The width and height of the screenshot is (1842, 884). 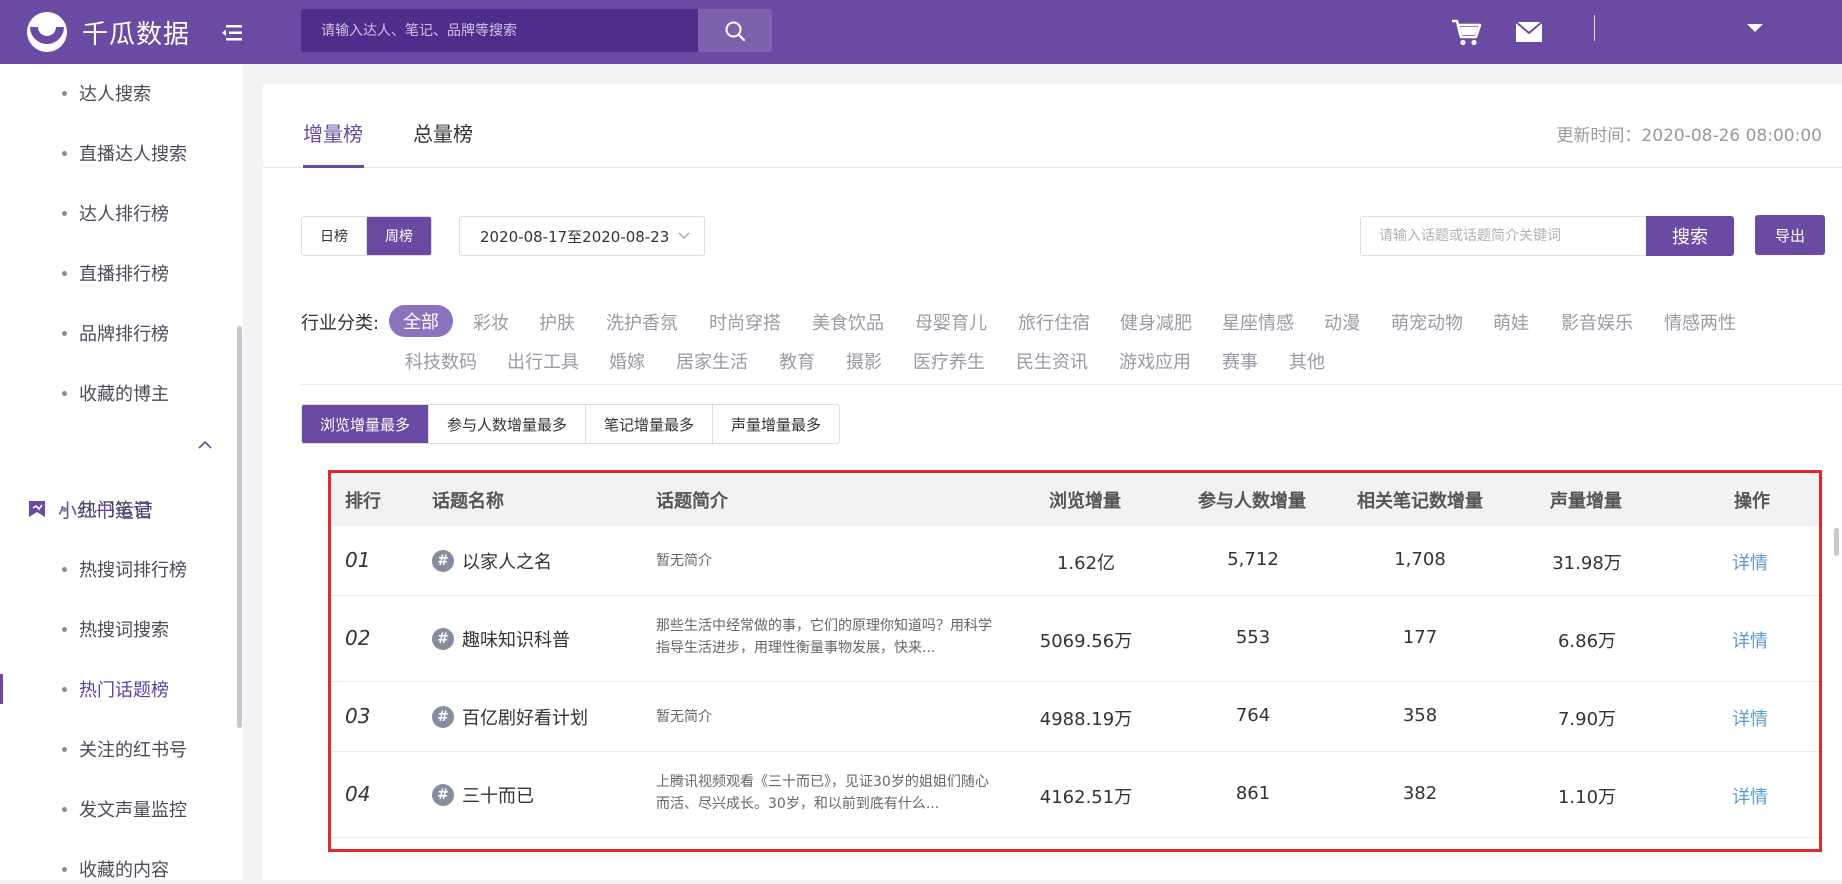 What do you see at coordinates (1587, 641) in the screenshot?
I see `row-volume: 6.86万` at bounding box center [1587, 641].